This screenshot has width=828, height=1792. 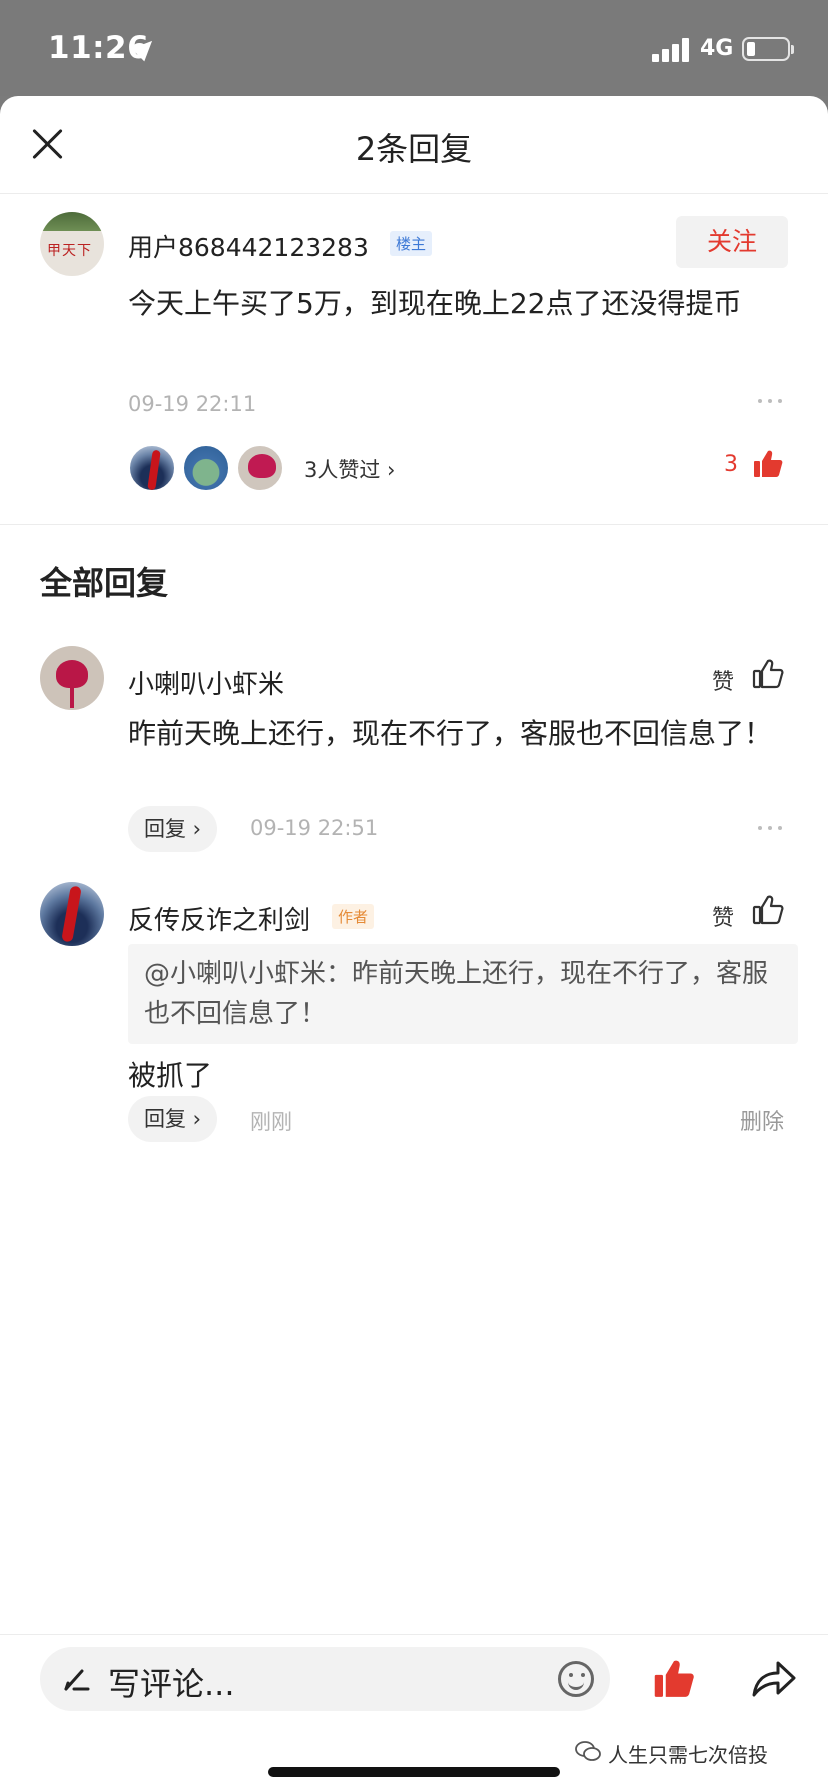 I want to click on post-timestamp: 09-19 22:11, so click(x=192, y=404).